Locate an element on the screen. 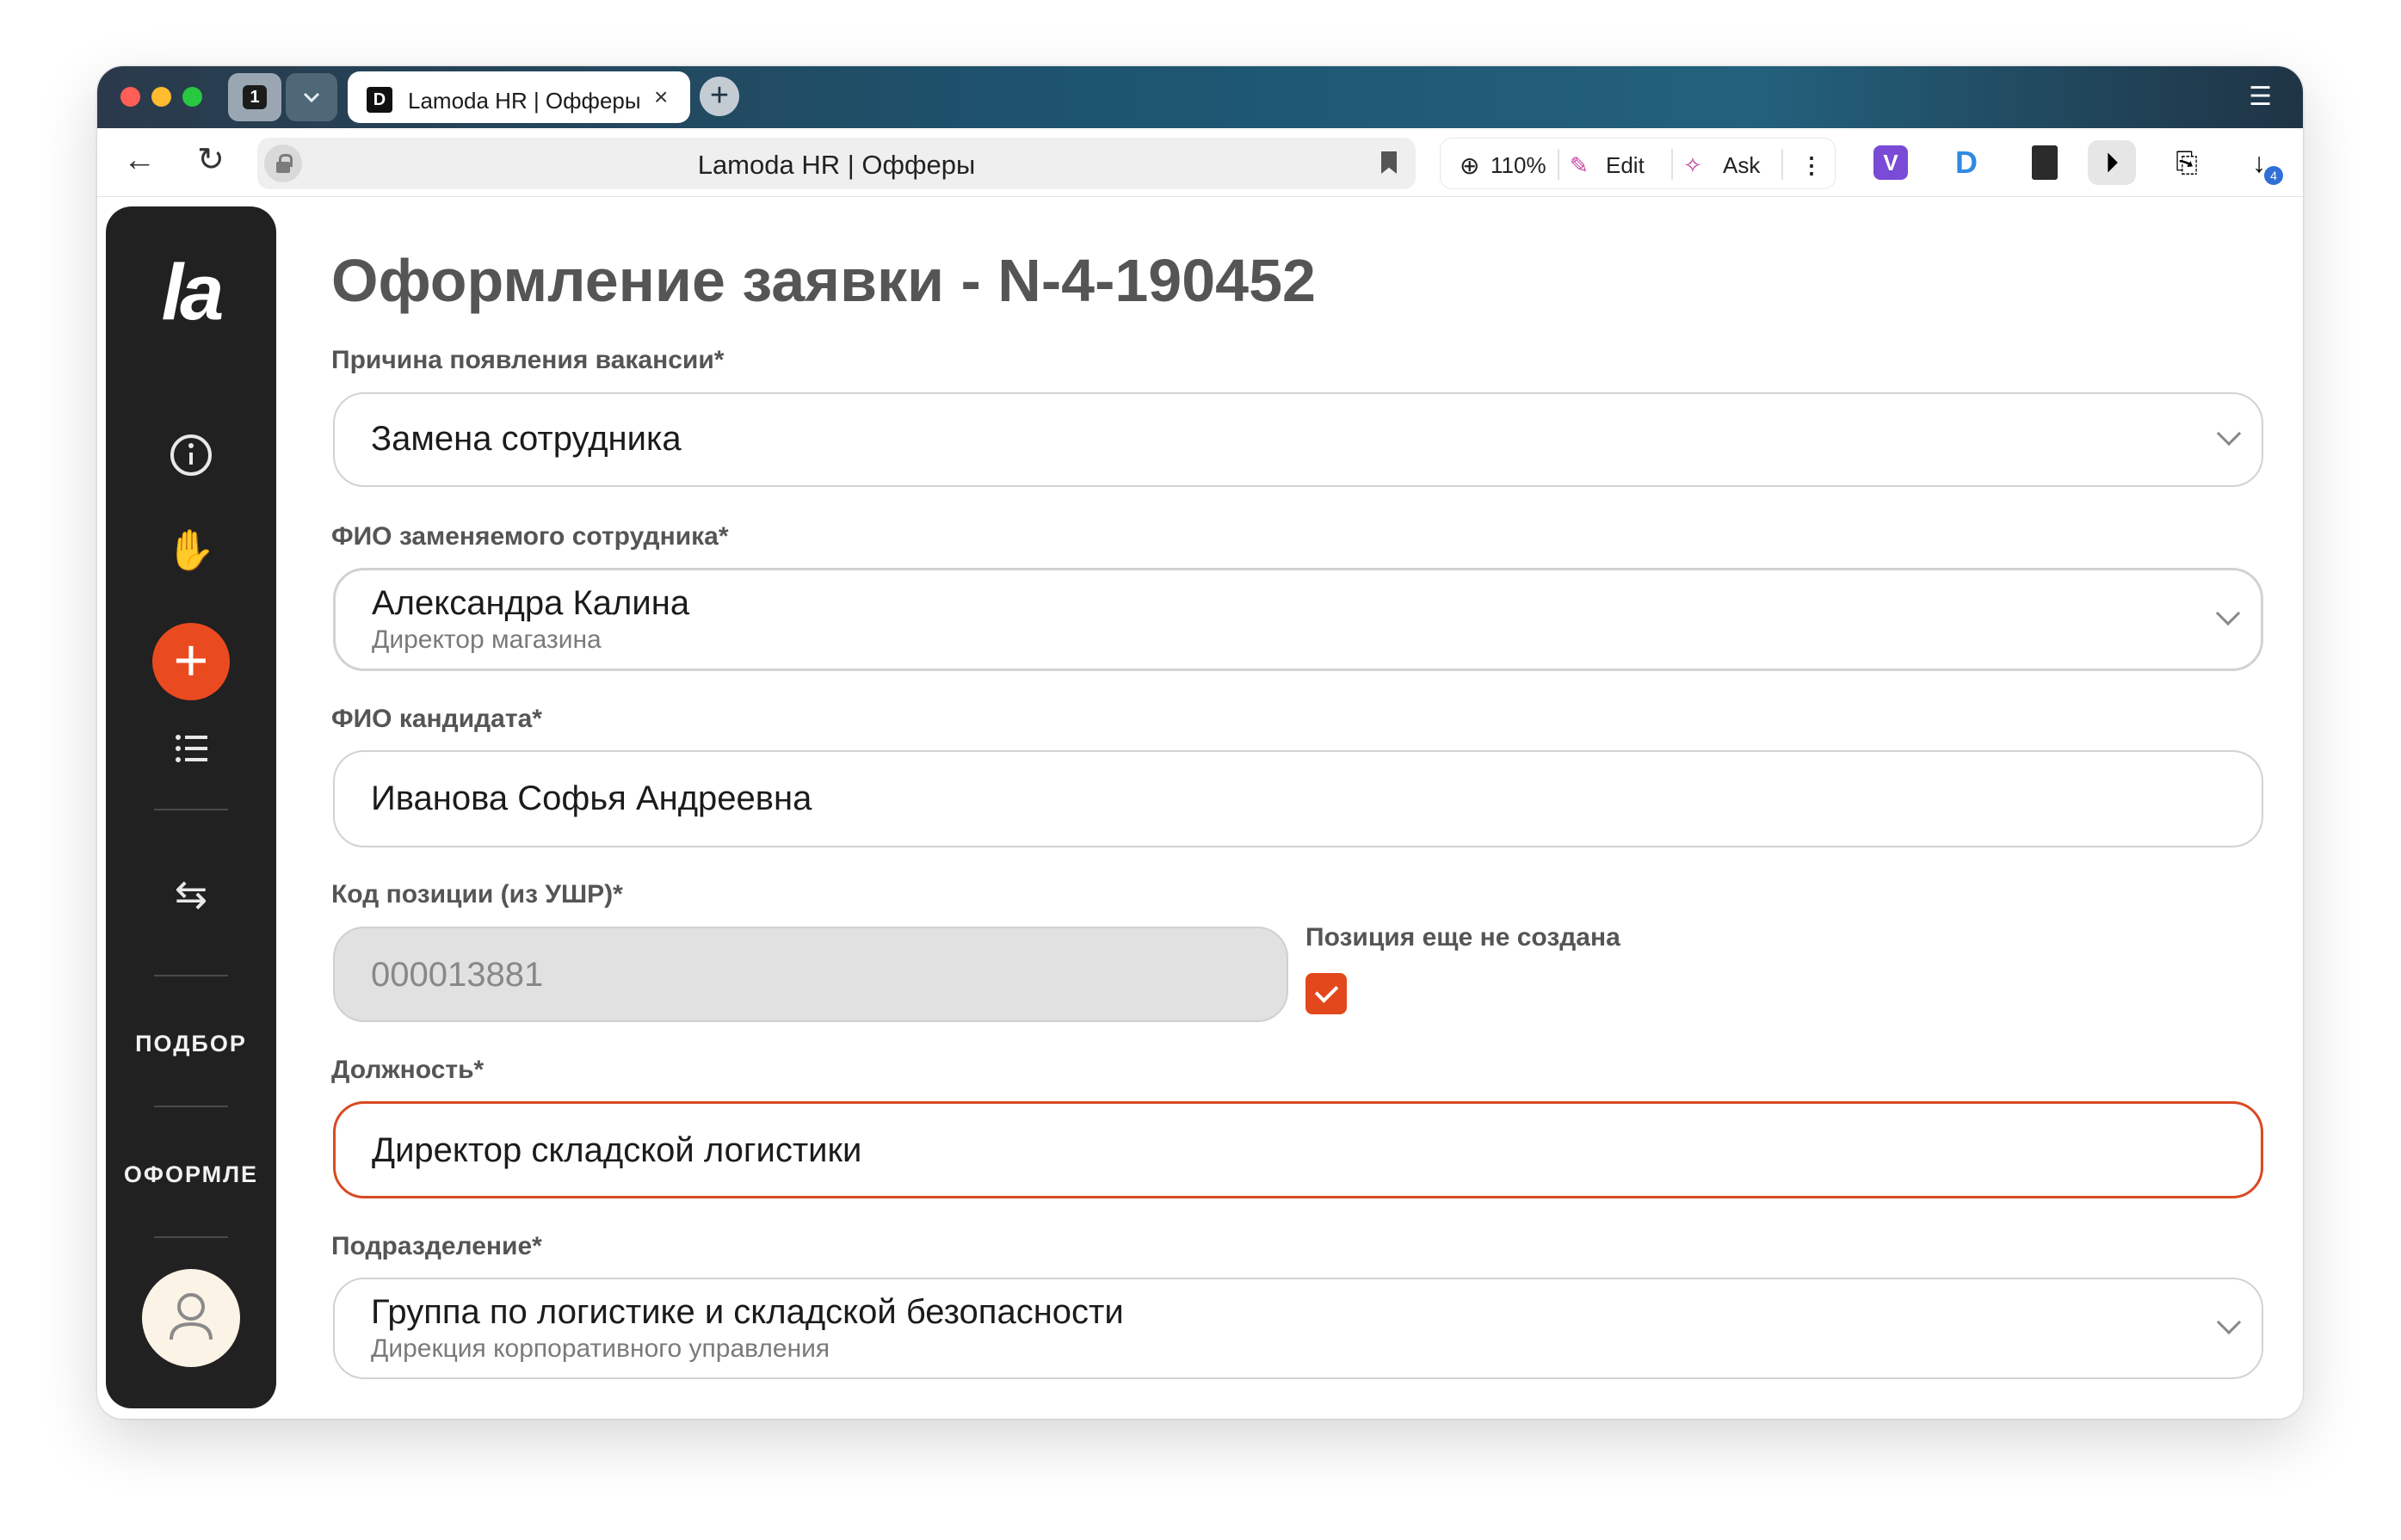  lamoda-favicon-icon: D is located at coordinates (379, 100).